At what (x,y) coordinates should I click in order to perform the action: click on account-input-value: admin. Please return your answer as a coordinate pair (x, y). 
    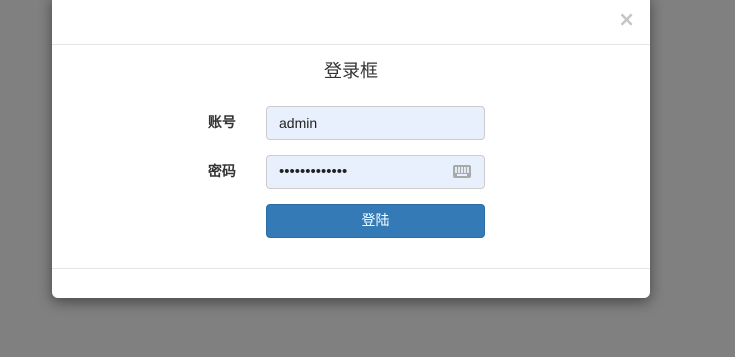
    Looking at the image, I should click on (298, 123).